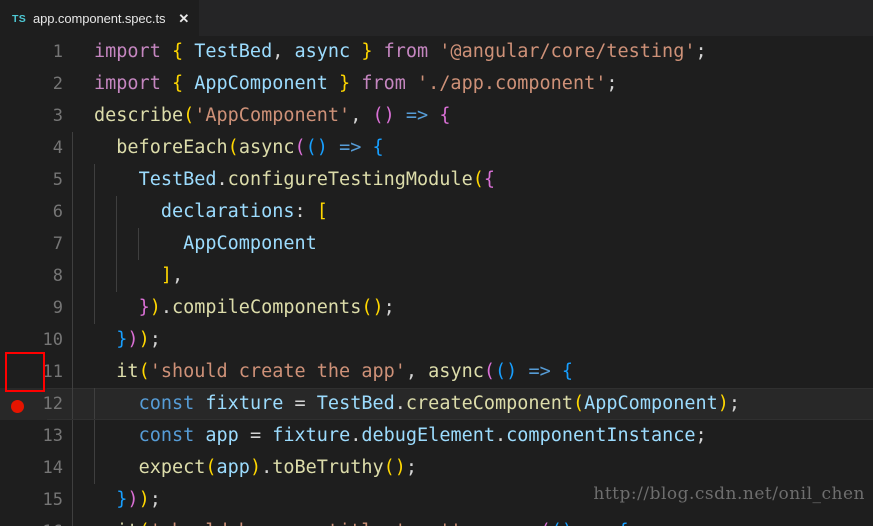 This screenshot has height=526, width=873. I want to click on code-line-content: ],, so click(472, 276).